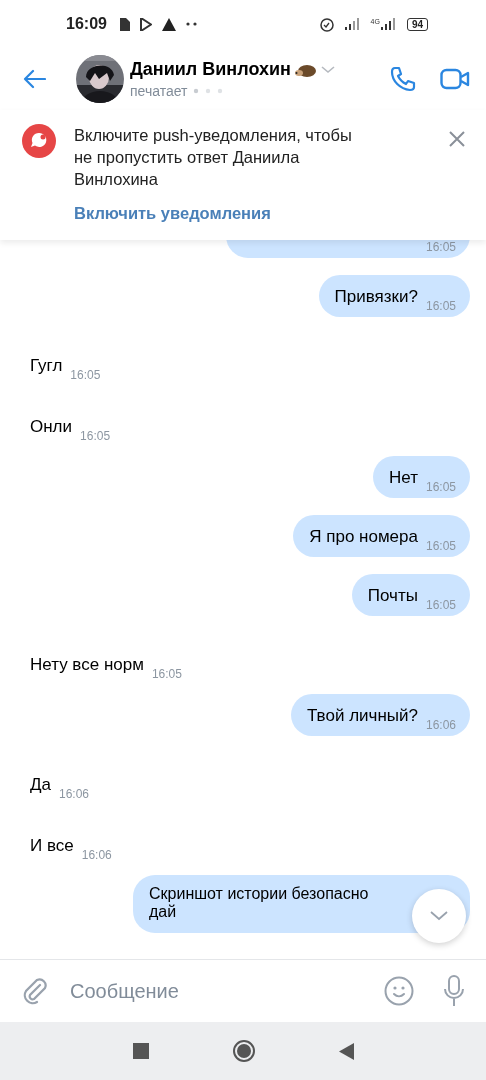  What do you see at coordinates (34, 79) in the screenshot?
I see `back-arrow-icon` at bounding box center [34, 79].